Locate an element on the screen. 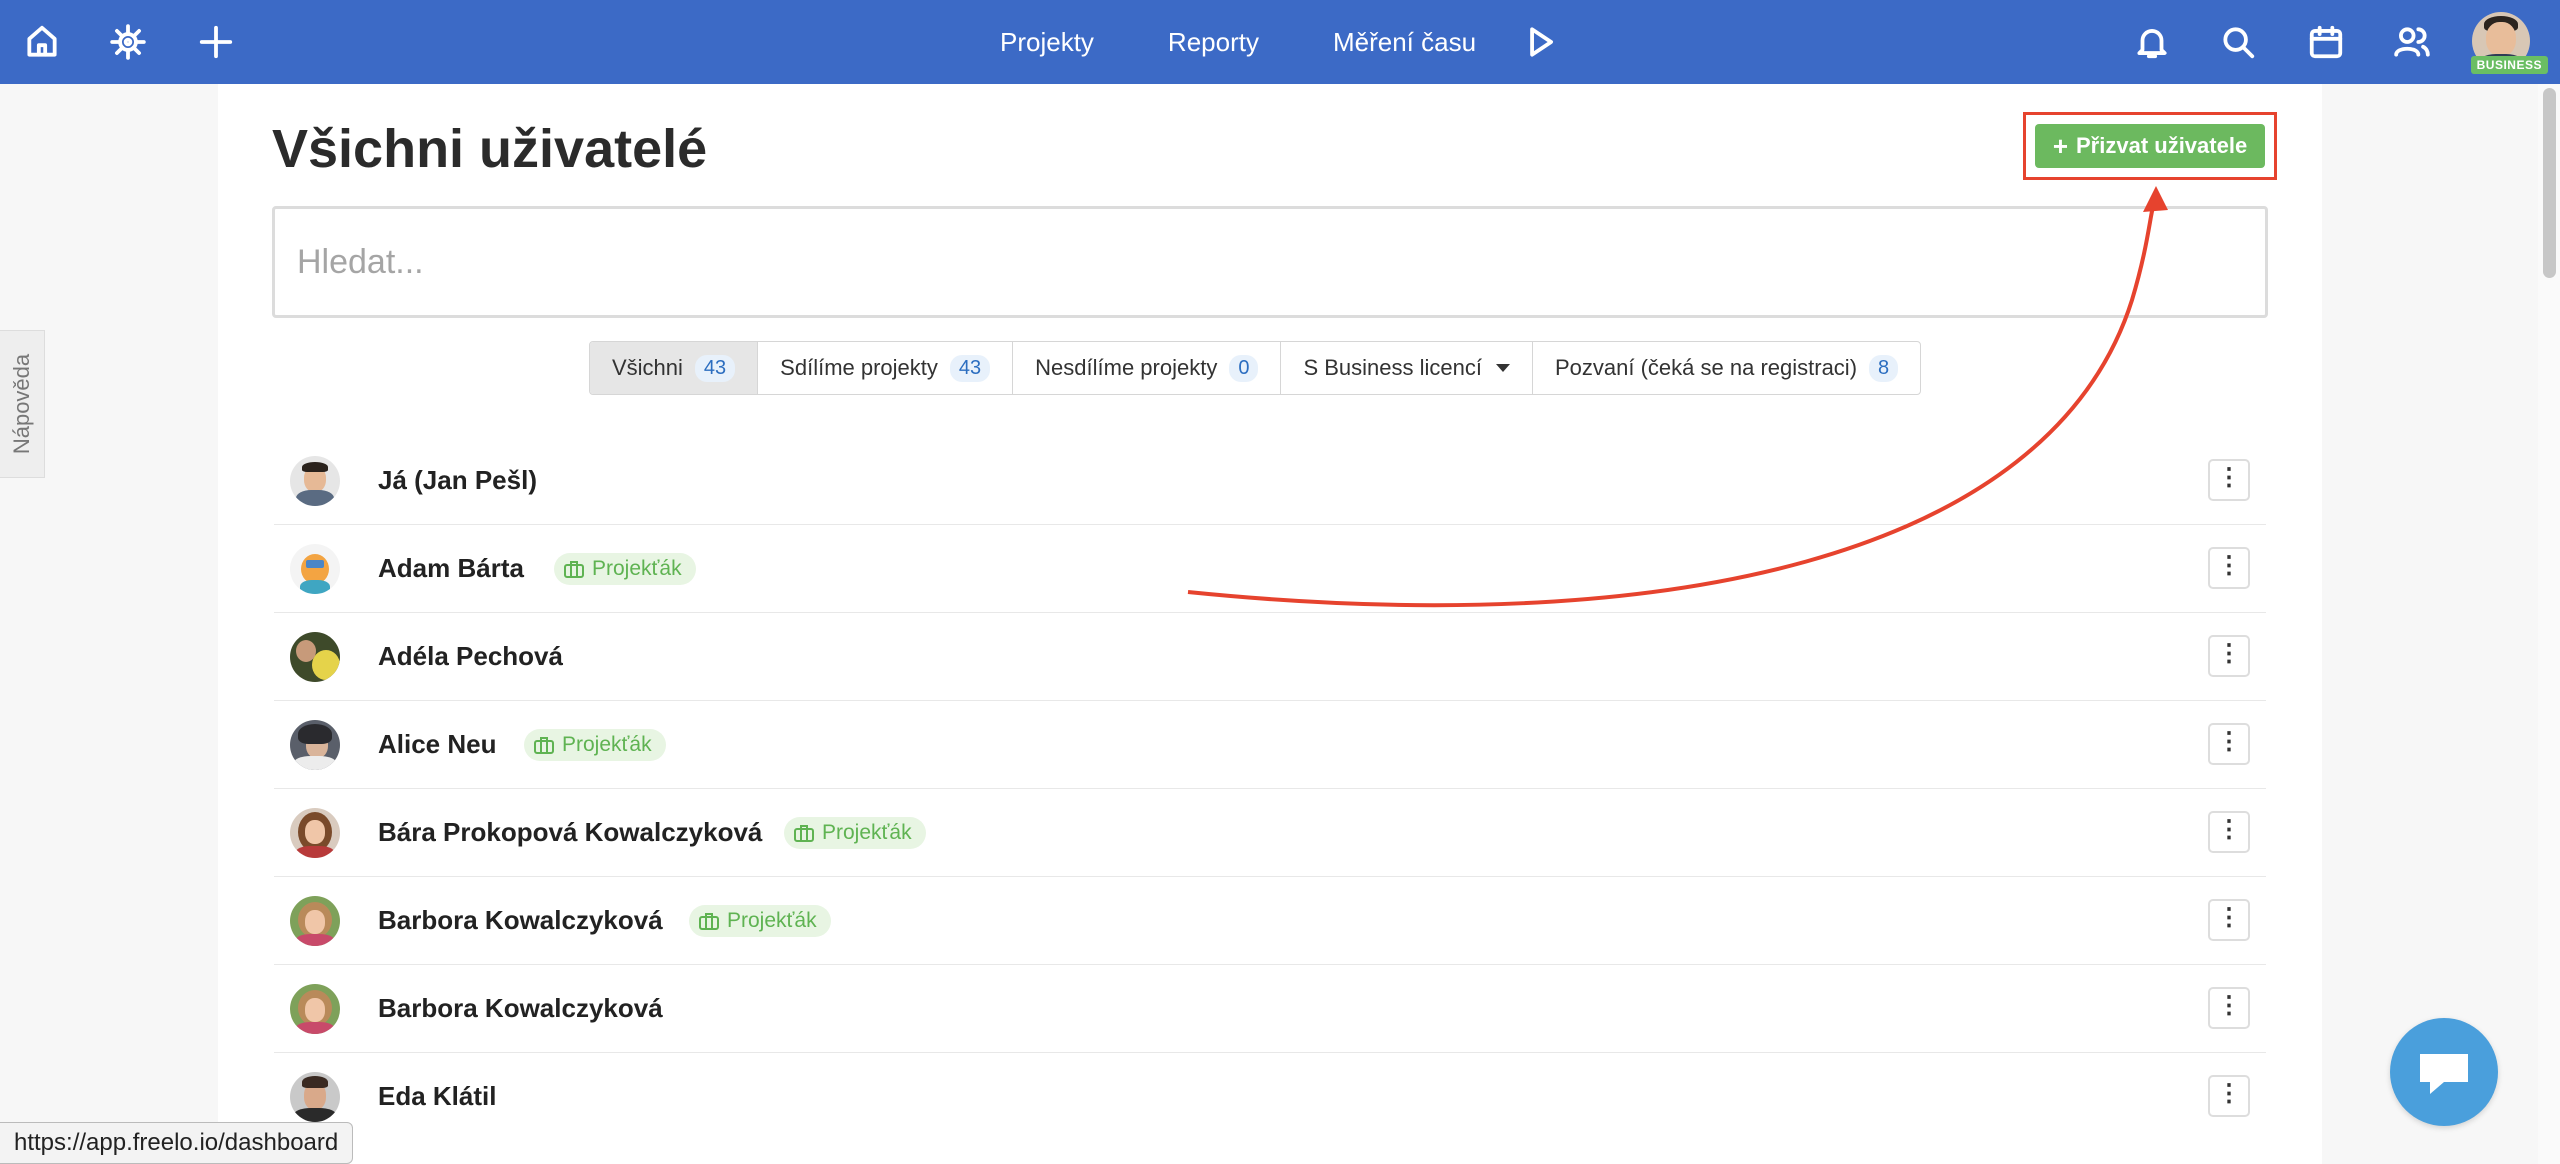 The height and width of the screenshot is (1164, 2560). invite-user-button: + Přizvat uživatele is located at coordinates (2150, 146).